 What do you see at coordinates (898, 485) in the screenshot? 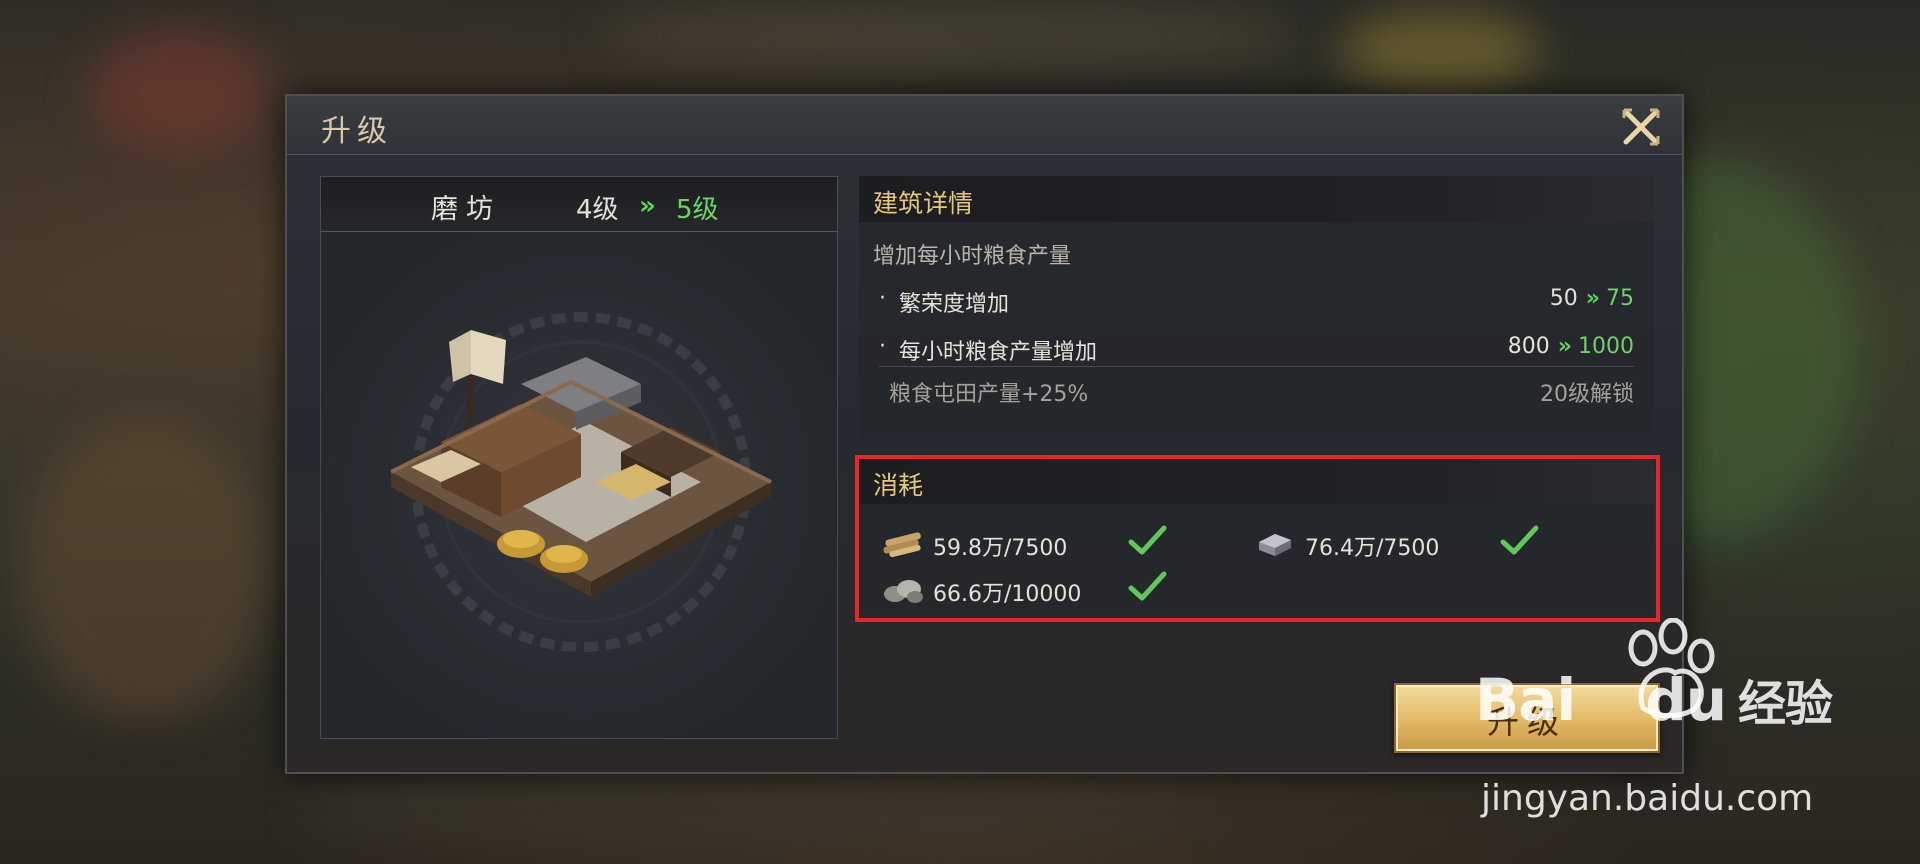
I see `consumption-title: 消耗` at bounding box center [898, 485].